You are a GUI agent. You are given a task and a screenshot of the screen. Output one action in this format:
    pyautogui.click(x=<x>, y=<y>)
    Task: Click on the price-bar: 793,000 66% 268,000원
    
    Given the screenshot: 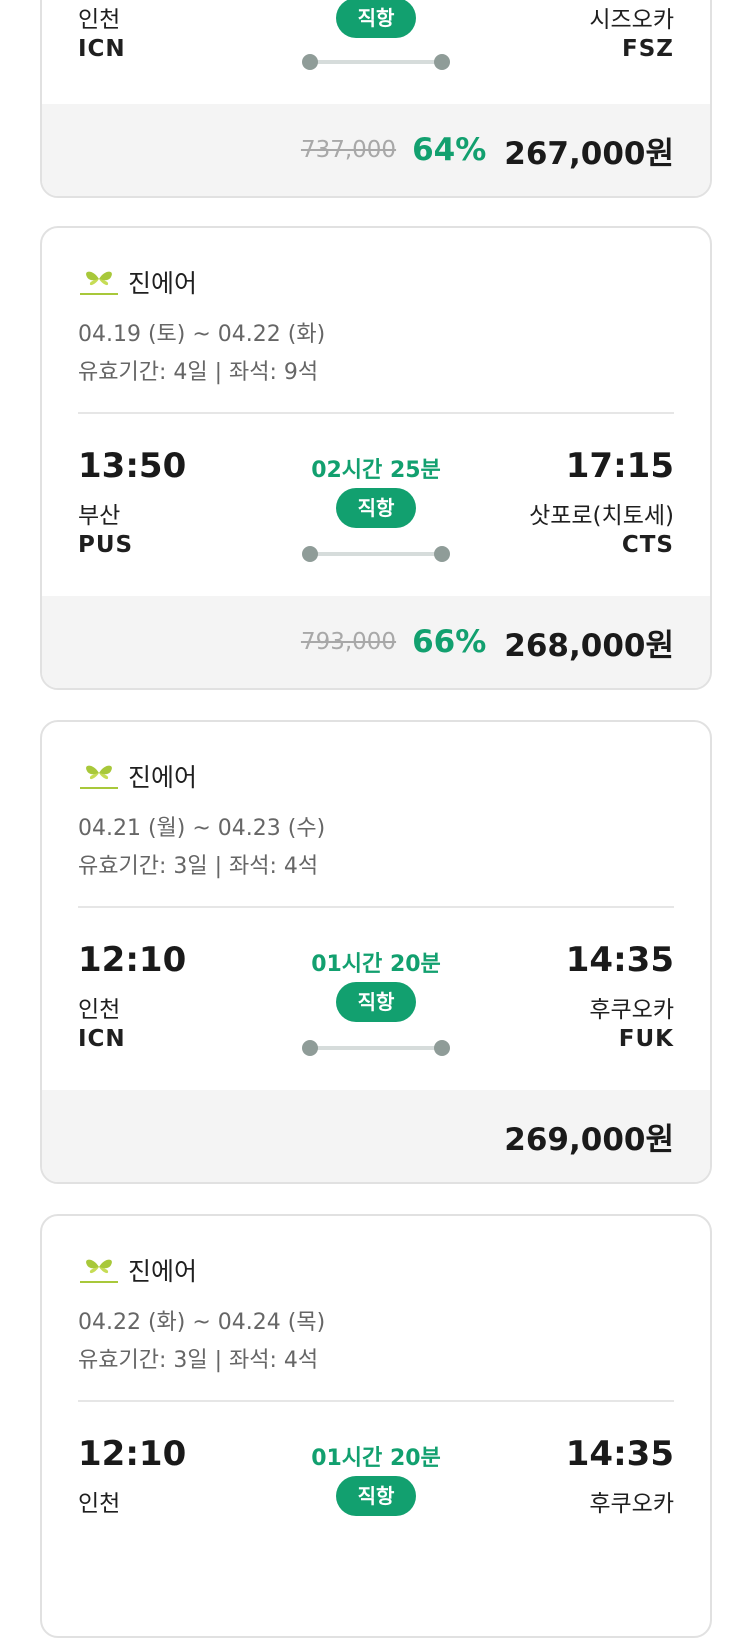 What is the action you would take?
    pyautogui.click(x=376, y=642)
    